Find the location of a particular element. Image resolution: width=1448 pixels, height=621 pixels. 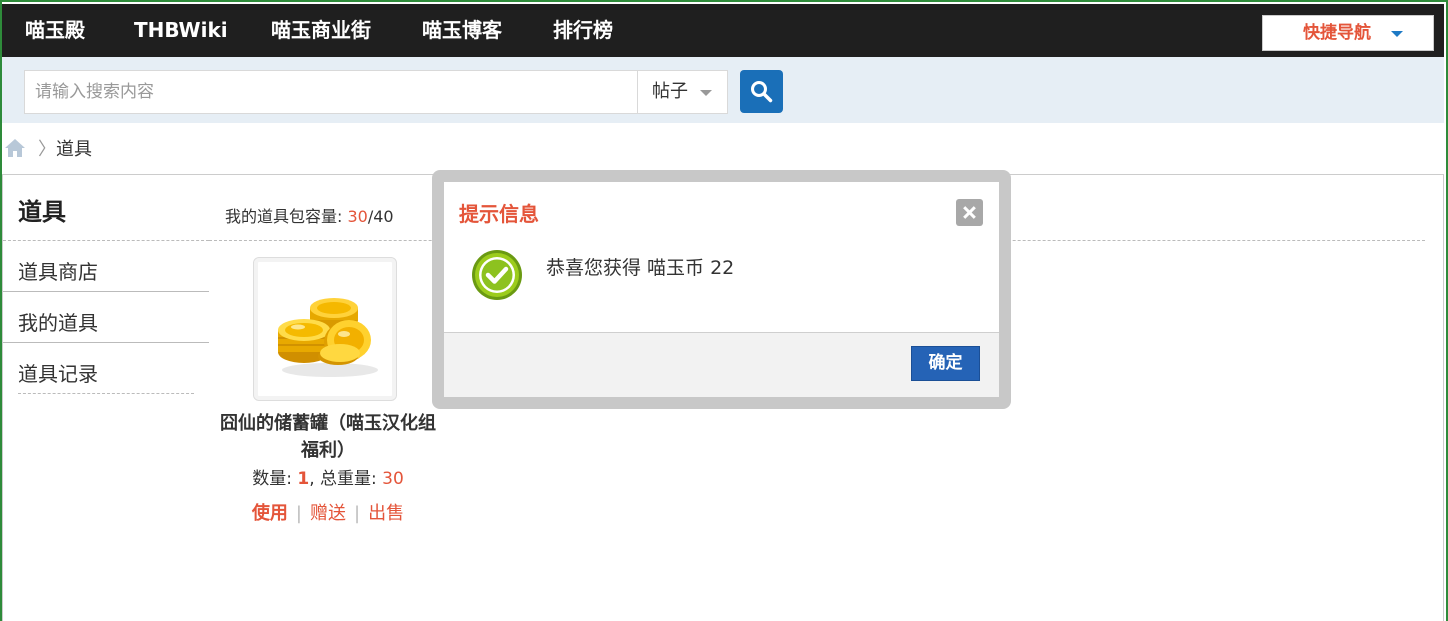

notification-dialog: 提示信息 恭喜您获得 喵玉币 22 确定 is located at coordinates (721, 289).